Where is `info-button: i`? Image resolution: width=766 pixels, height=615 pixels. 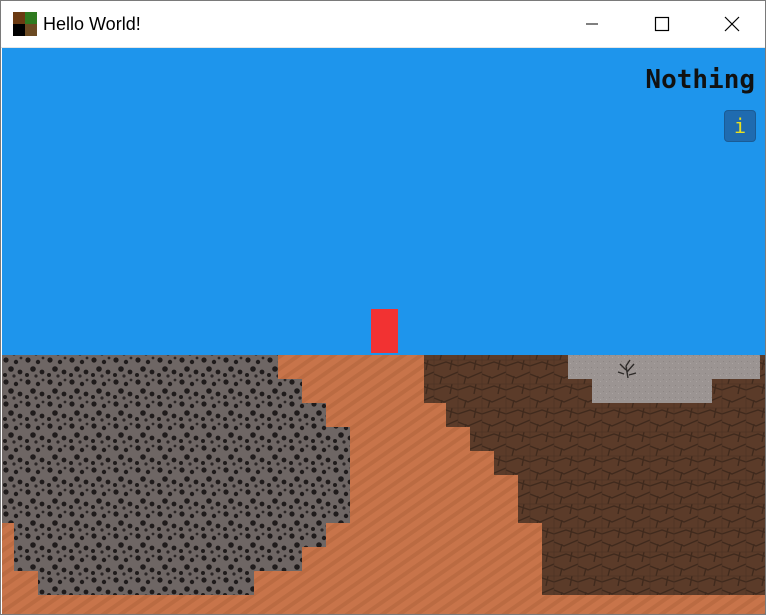
info-button: i is located at coordinates (740, 126).